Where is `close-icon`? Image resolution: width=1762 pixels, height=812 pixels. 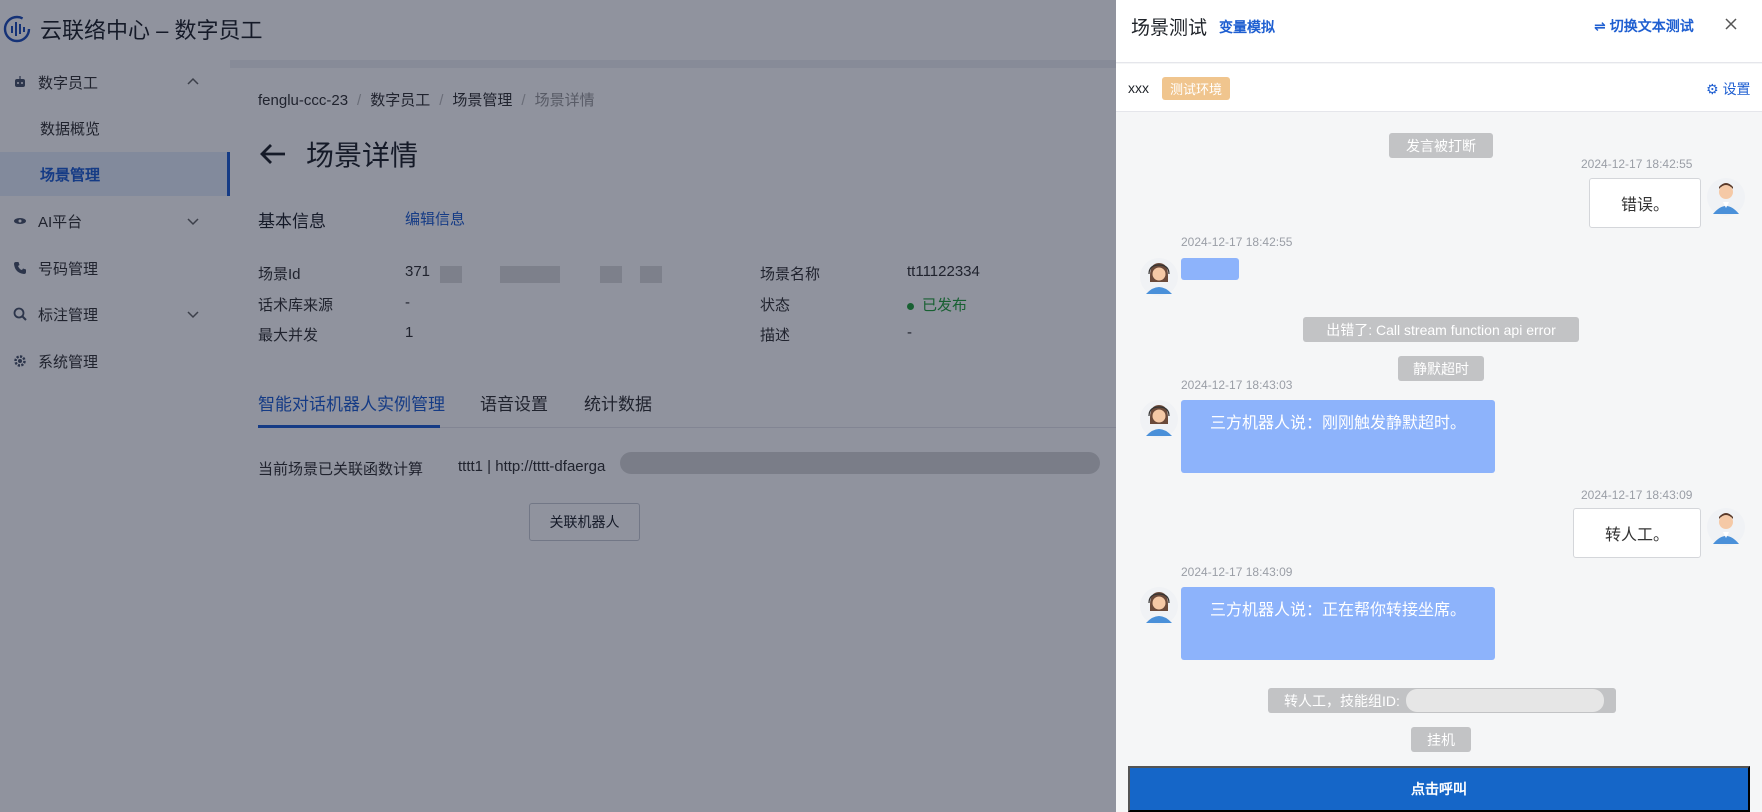 close-icon is located at coordinates (1731, 24).